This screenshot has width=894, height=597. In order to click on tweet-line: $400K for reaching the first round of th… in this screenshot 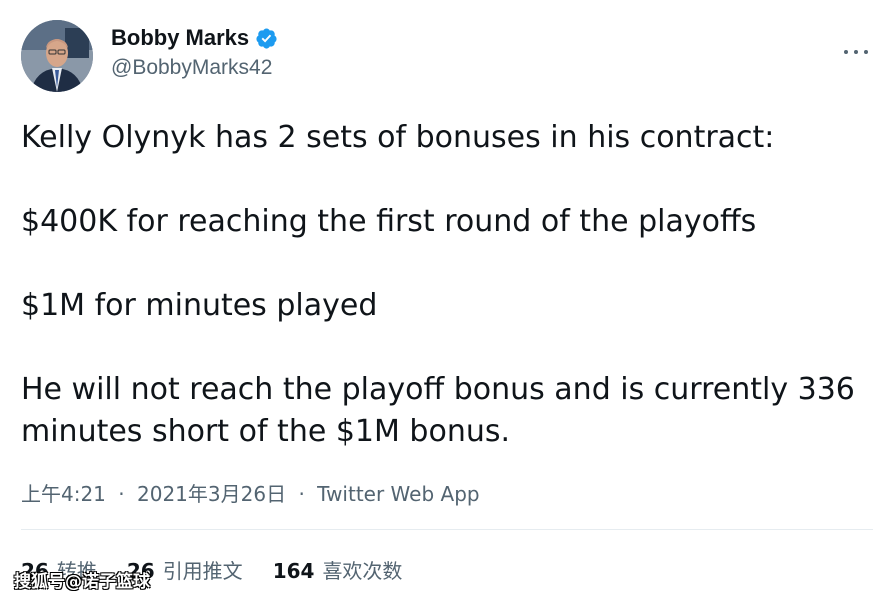, I will do `click(389, 221)`.